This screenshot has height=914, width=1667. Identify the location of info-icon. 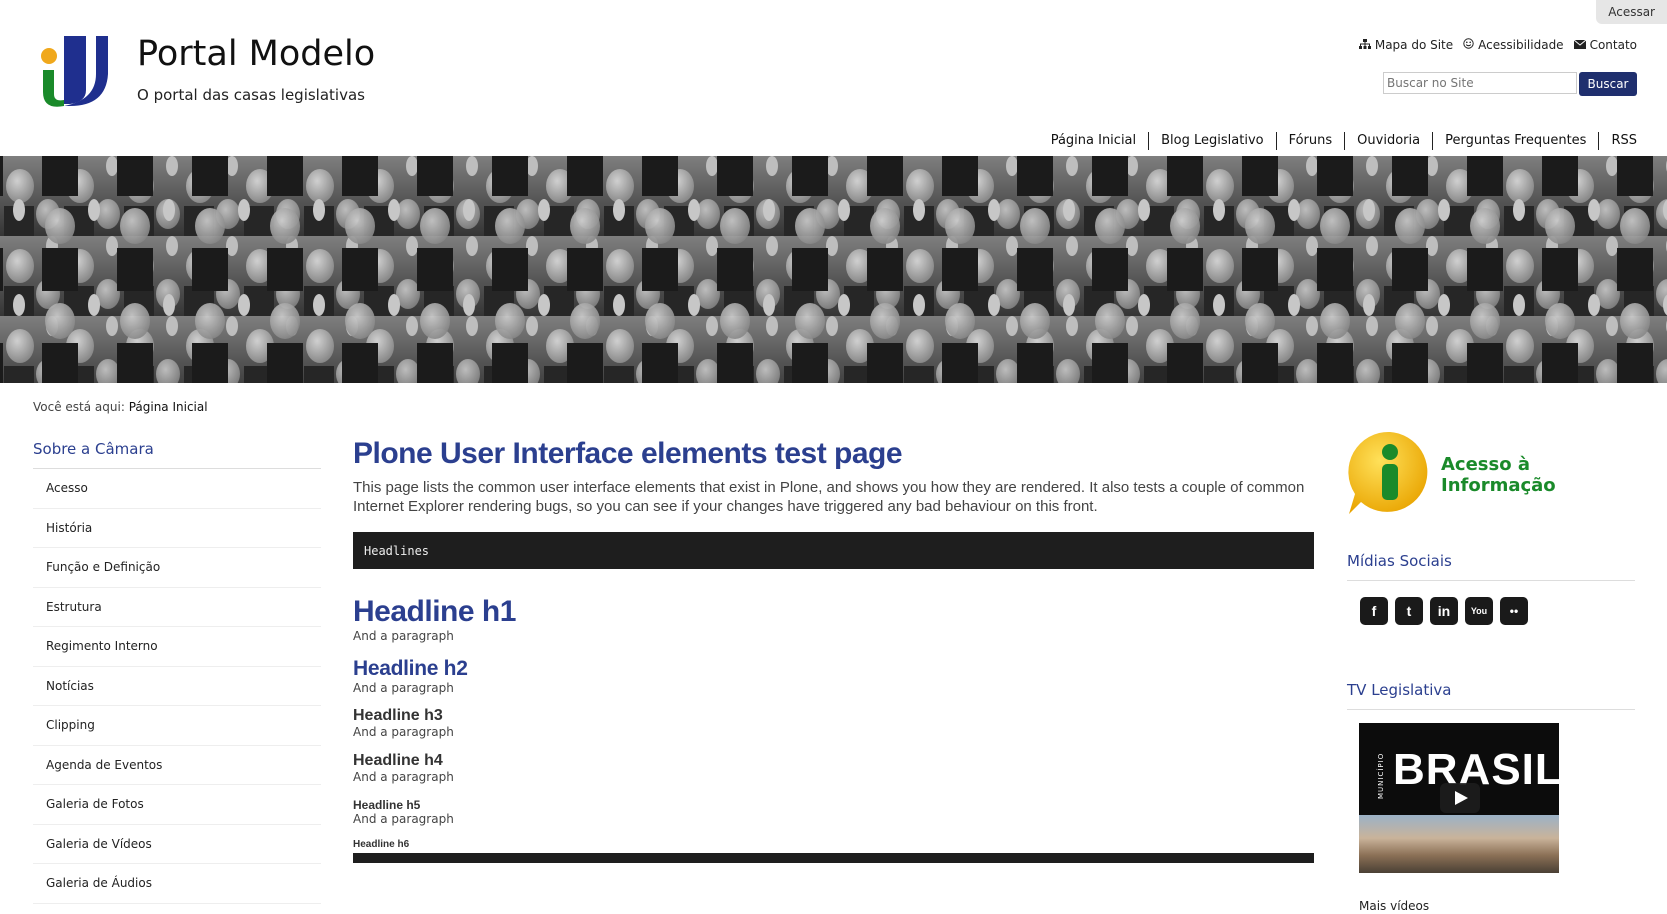
(1390, 475).